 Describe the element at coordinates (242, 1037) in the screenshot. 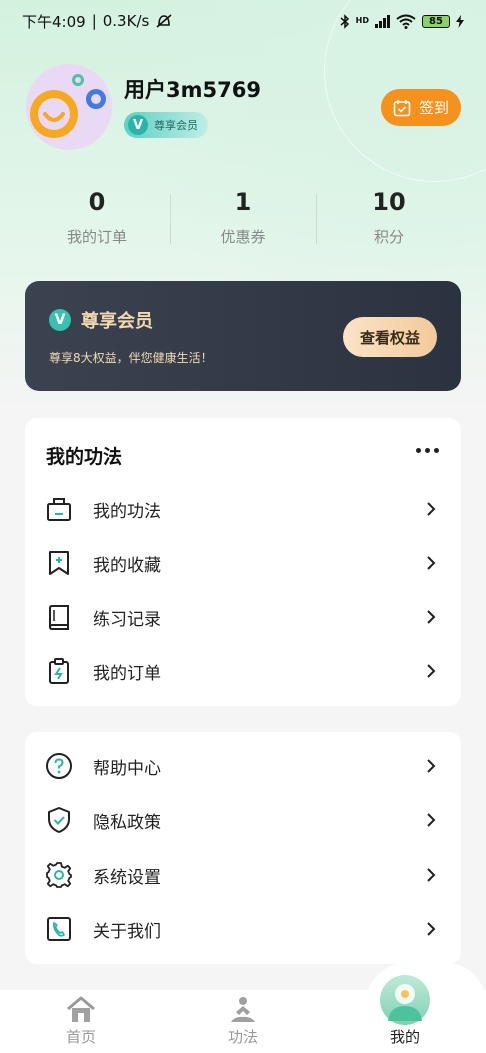

I see `tab-label: 功法` at that location.